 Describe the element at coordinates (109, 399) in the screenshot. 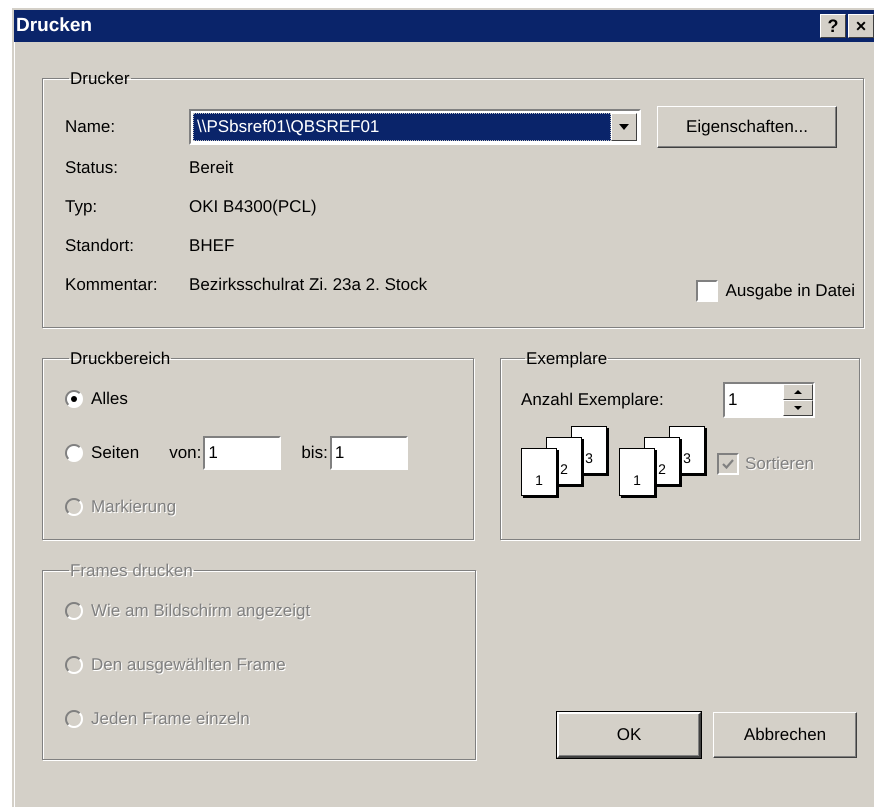

I see `radio-label: Alles` at that location.